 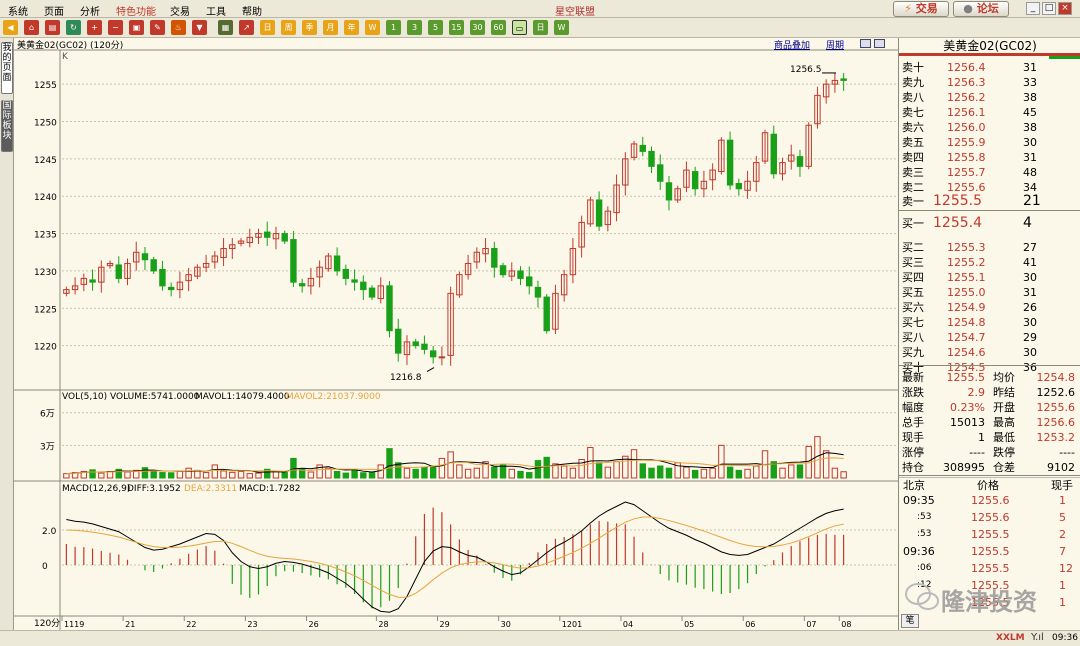 What do you see at coordinates (989, 322) in the screenshot?
I see `bid-row: 买七 1254.8 30` at bounding box center [989, 322].